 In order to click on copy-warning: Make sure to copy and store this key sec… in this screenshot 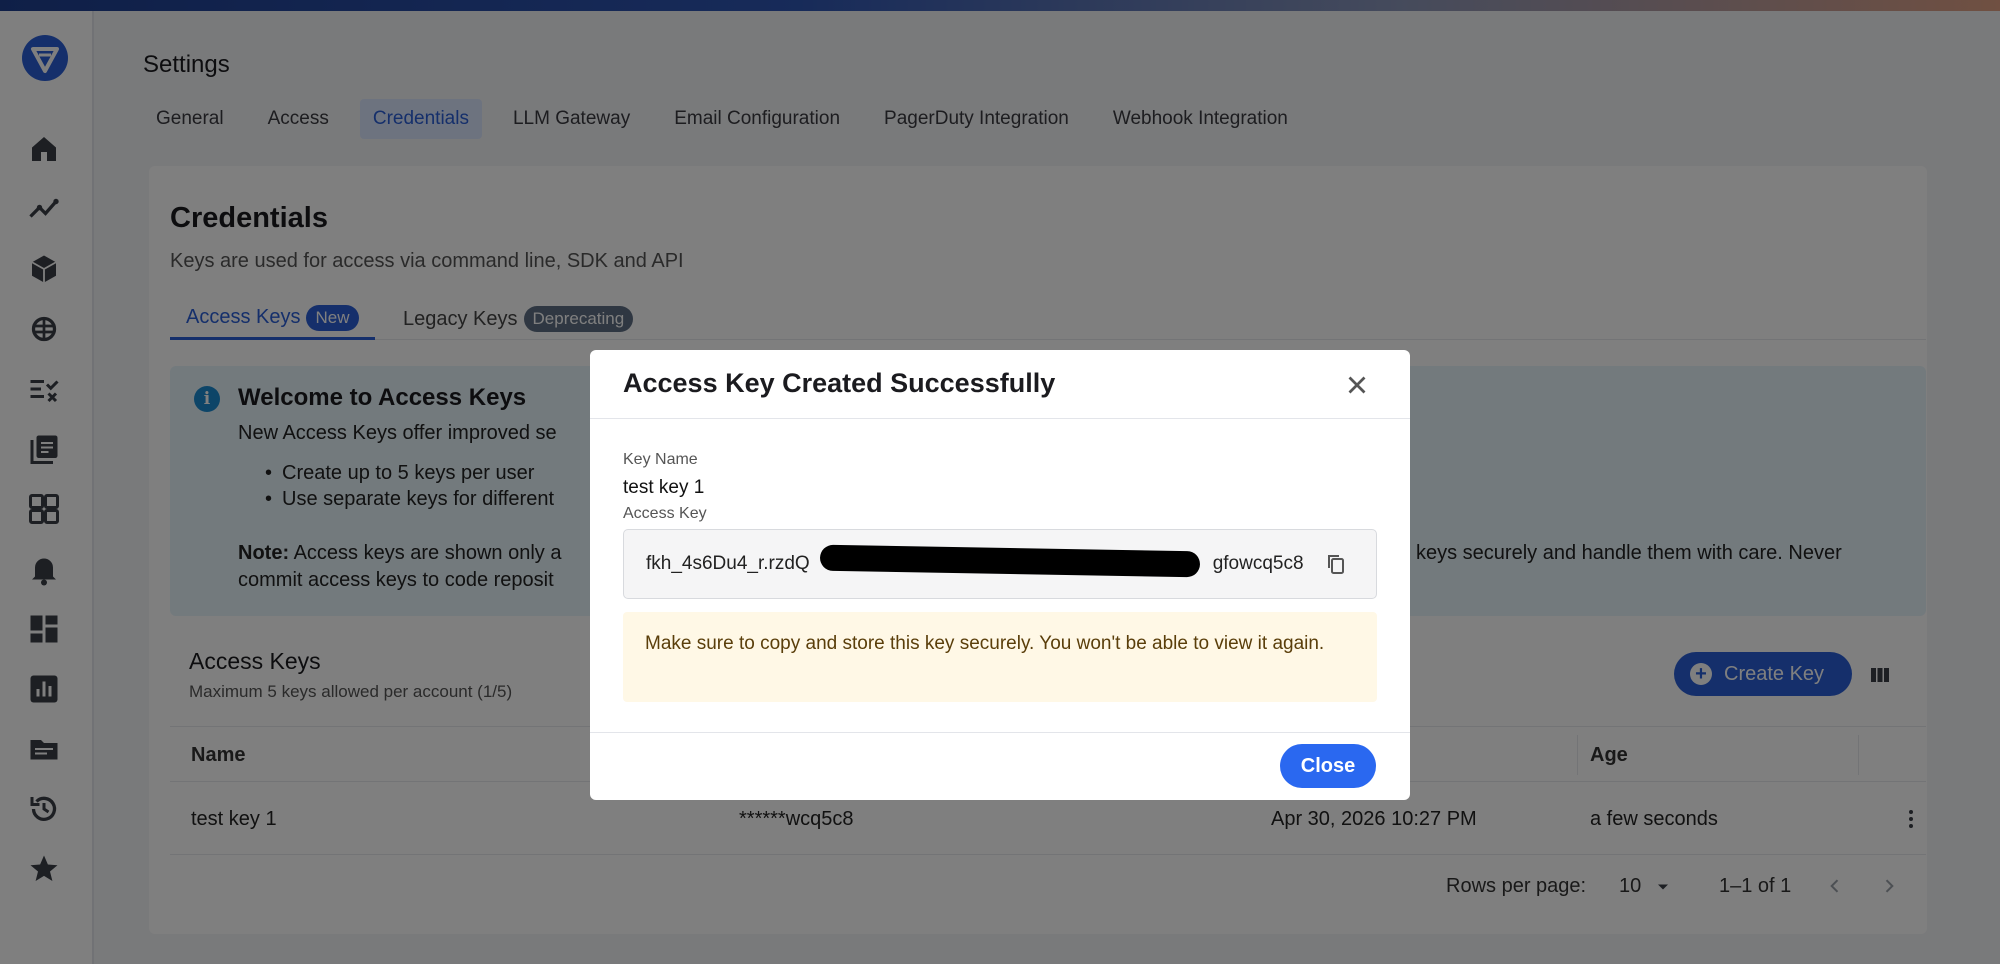, I will do `click(1000, 657)`.